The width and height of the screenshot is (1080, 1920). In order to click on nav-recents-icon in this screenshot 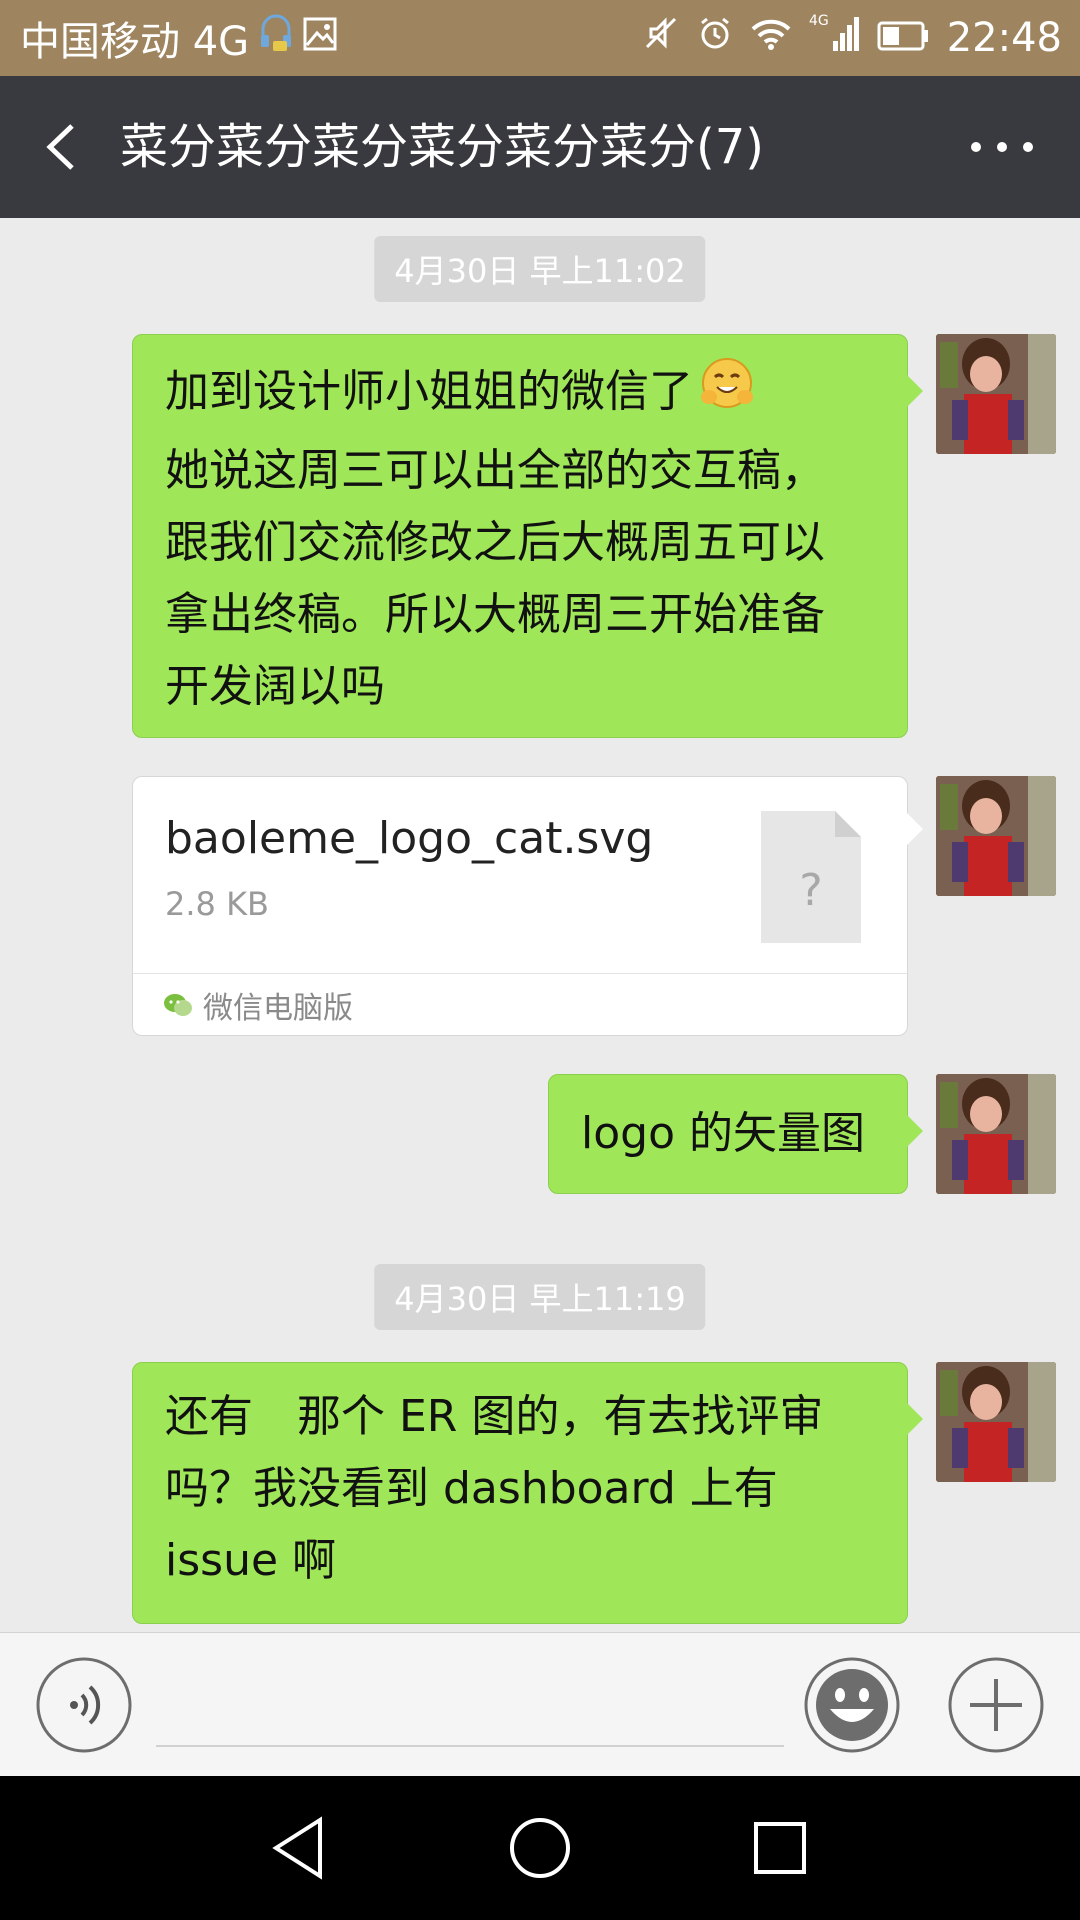, I will do `click(780, 1848)`.